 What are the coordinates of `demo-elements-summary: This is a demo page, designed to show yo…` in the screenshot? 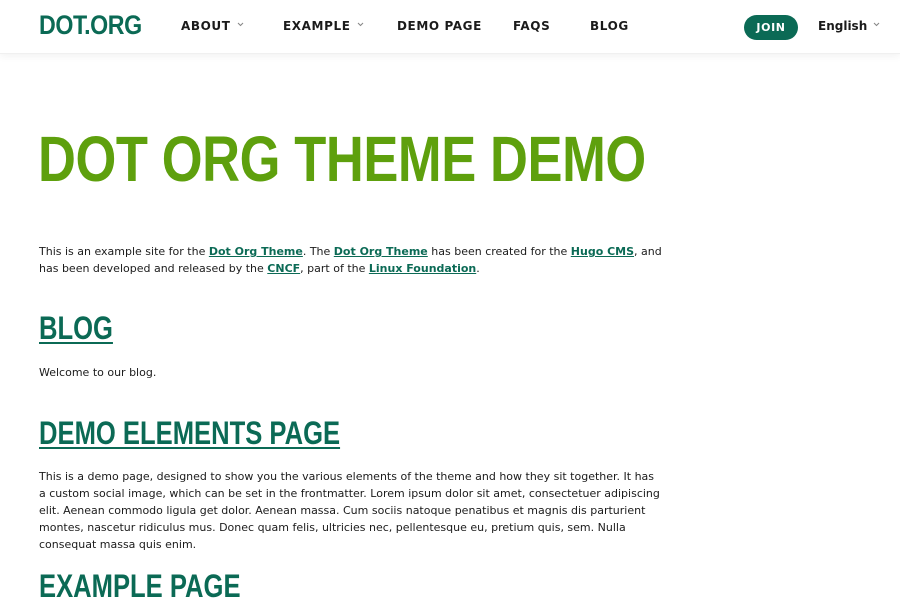 It's located at (349, 510).